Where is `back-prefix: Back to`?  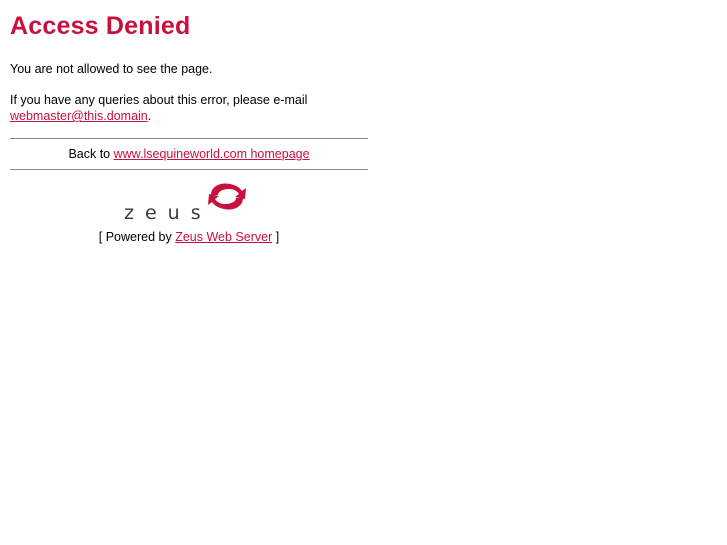
back-prefix: Back to is located at coordinates (89, 154).